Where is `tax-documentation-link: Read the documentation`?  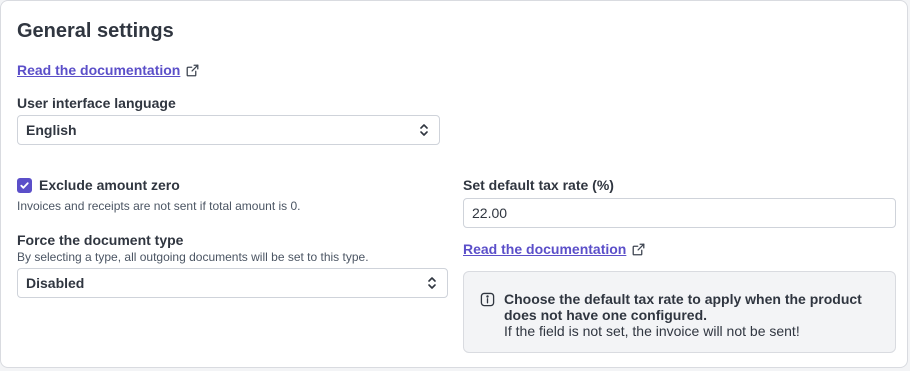 tax-documentation-link: Read the documentation is located at coordinates (554, 249).